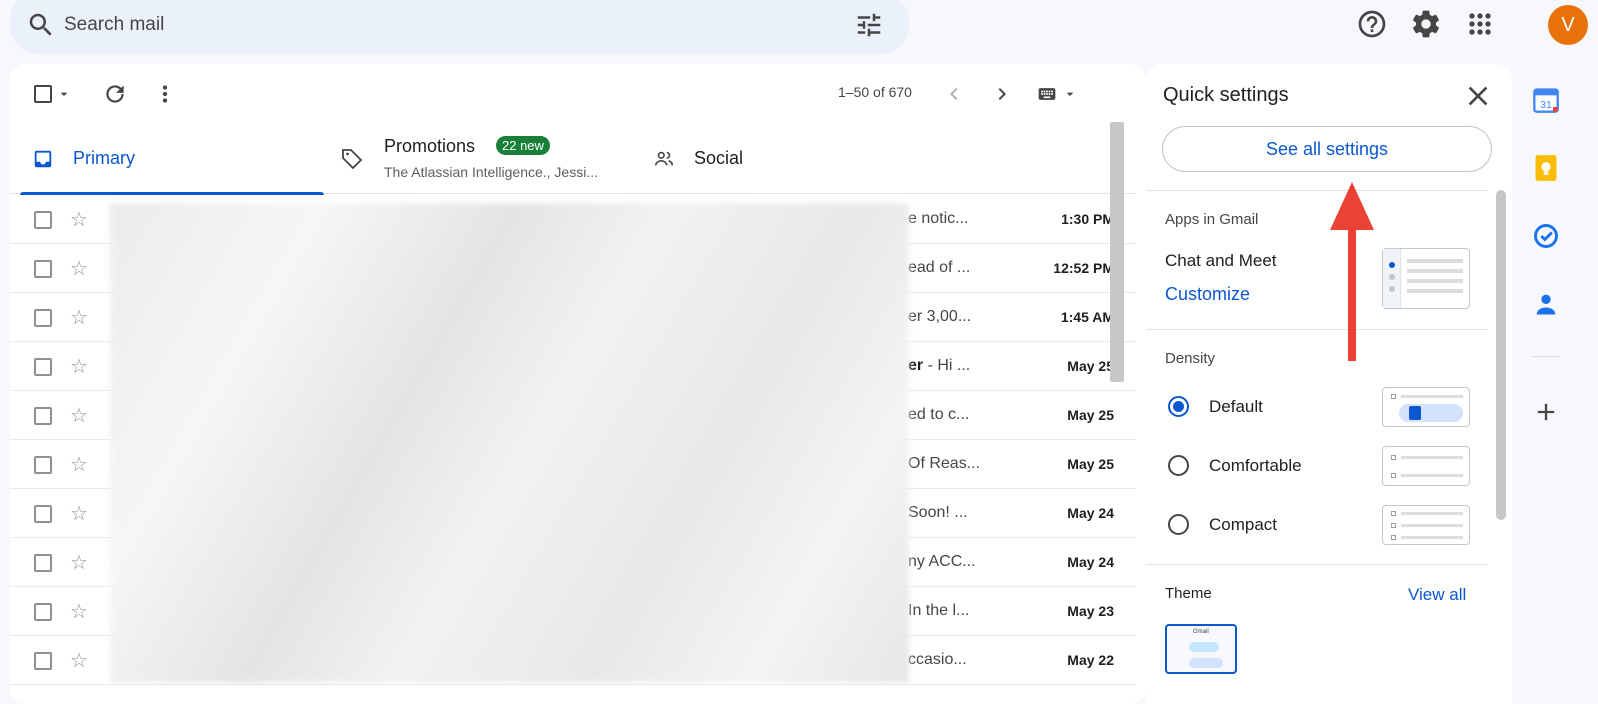  I want to click on apps-grid-icon, so click(1480, 24).